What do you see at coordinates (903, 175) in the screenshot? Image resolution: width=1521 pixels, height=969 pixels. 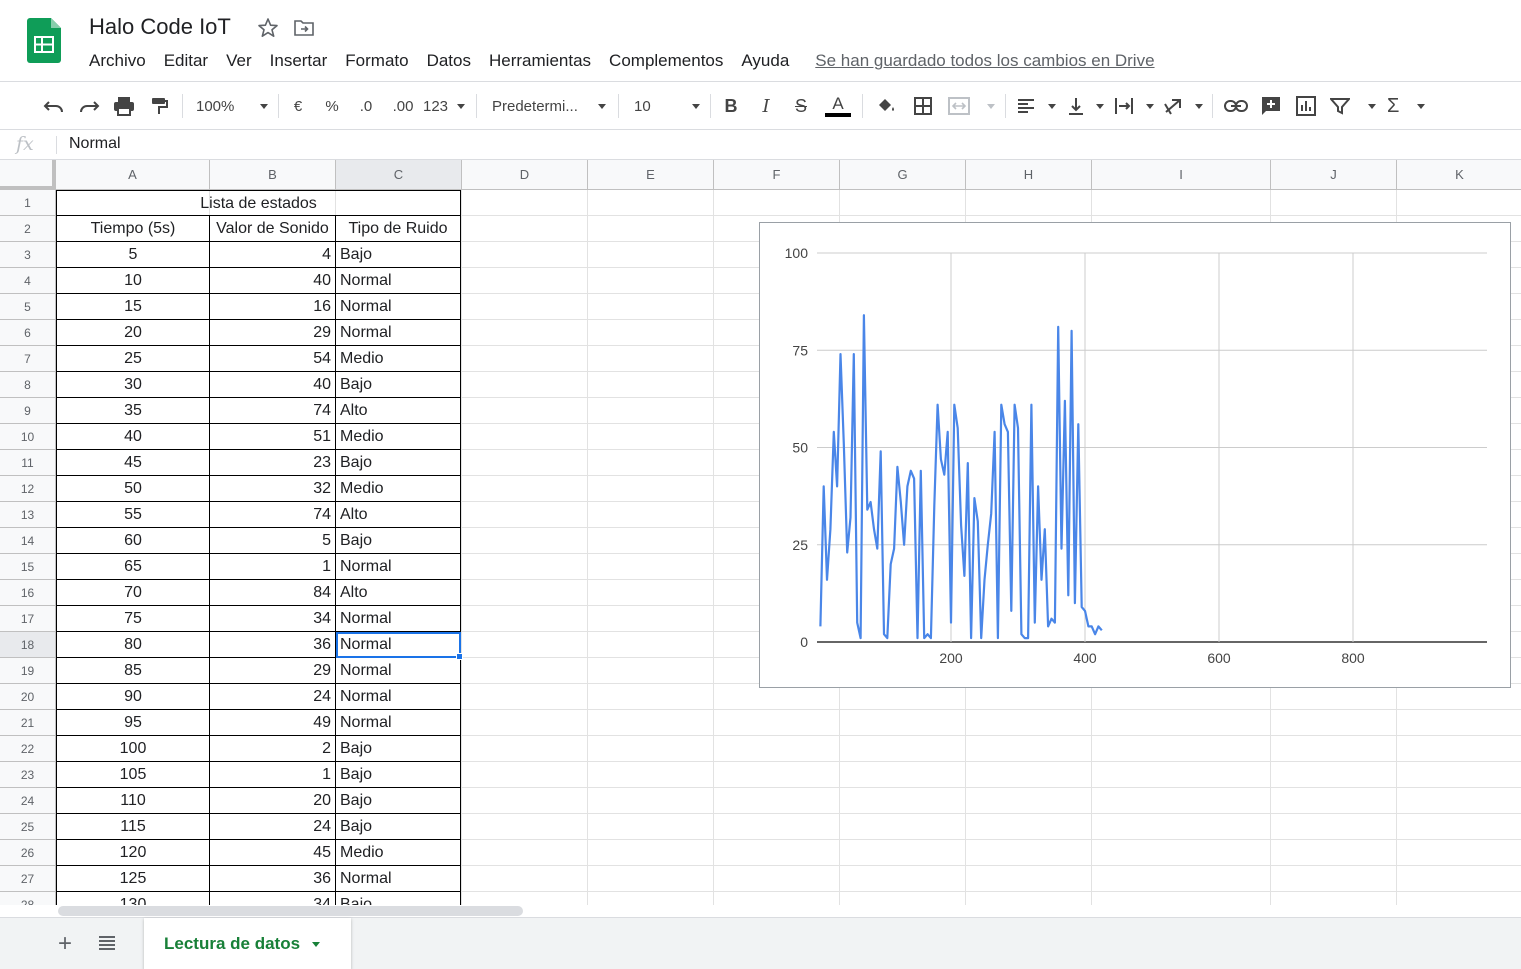 I see `column-header-g: G` at bounding box center [903, 175].